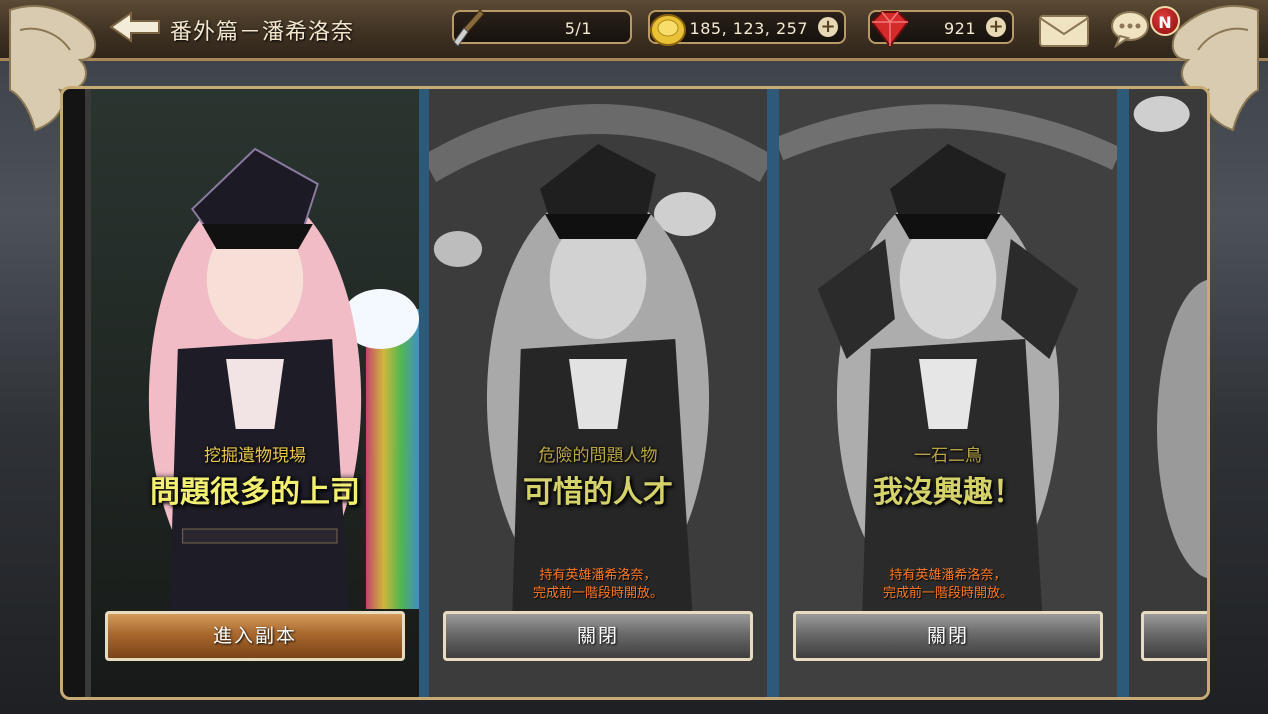 The height and width of the screenshot is (714, 1268). I want to click on gold-value: 185, 123, 257, so click(748, 28).